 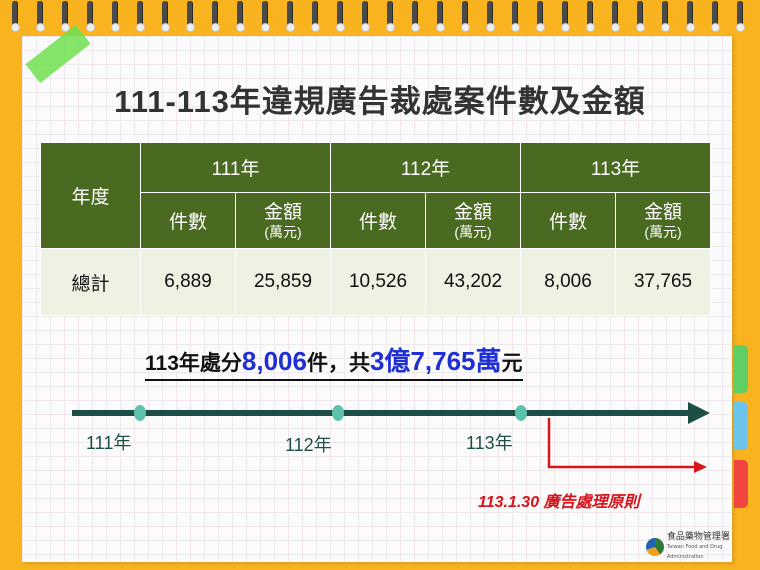 I want to click on timeline-label-112: 112年, so click(x=308, y=445).